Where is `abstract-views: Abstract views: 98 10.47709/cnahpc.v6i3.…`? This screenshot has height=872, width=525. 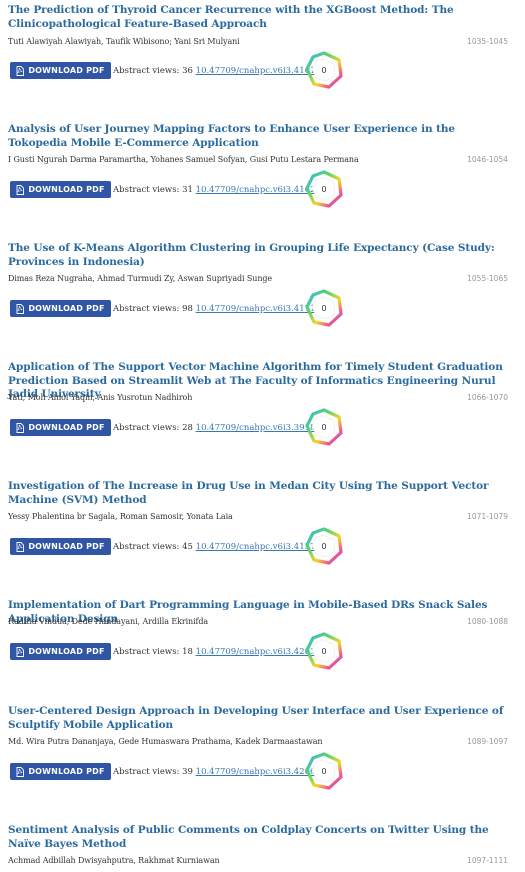 abstract-views: Abstract views: 98 10.47709/cnahpc.v6i3.… is located at coordinates (214, 309).